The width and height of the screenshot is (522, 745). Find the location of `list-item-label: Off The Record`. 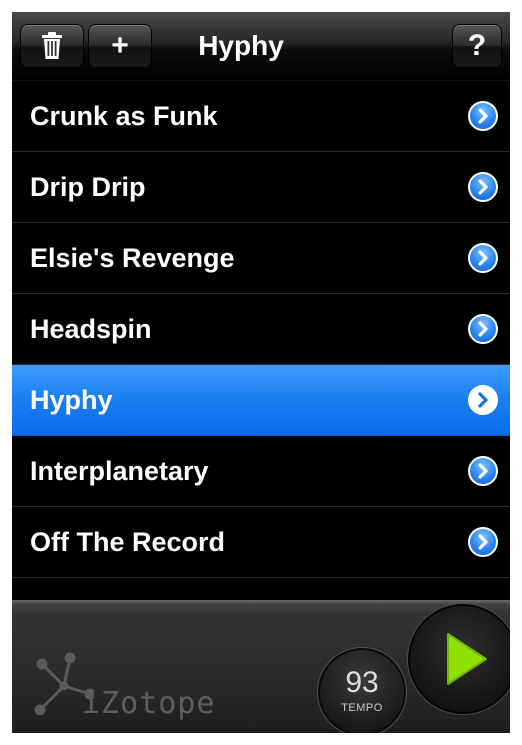

list-item-label: Off The Record is located at coordinates (128, 542).